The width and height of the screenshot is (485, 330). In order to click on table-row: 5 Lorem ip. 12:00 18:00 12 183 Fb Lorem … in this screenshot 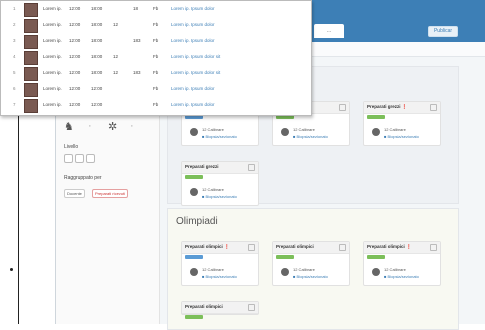, I will do `click(156, 73)`.